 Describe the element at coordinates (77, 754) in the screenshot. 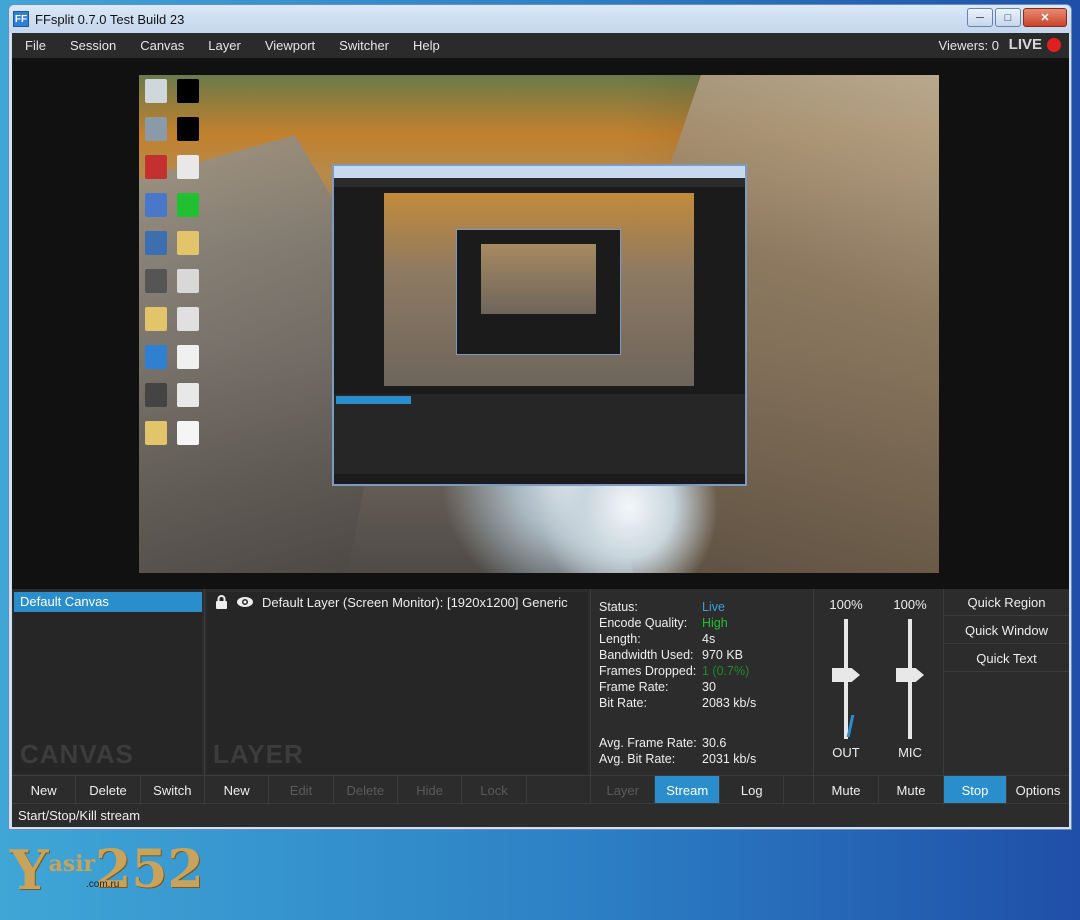

I see `canvas-watermark: CANVAS` at that location.